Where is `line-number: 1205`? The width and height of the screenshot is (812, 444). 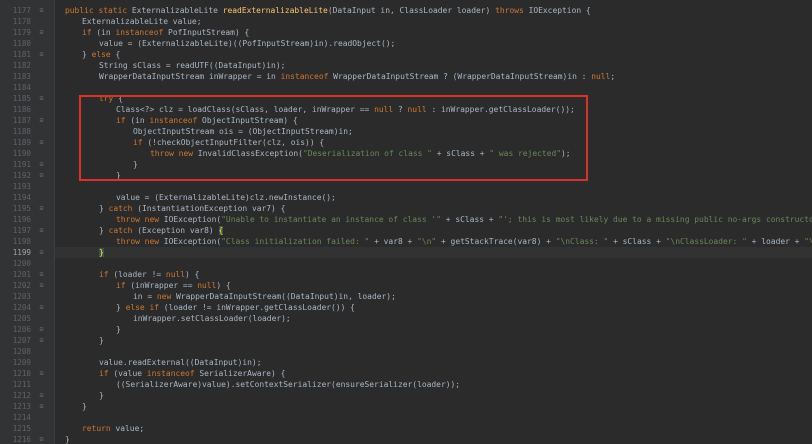 line-number: 1205 is located at coordinates (21, 318).